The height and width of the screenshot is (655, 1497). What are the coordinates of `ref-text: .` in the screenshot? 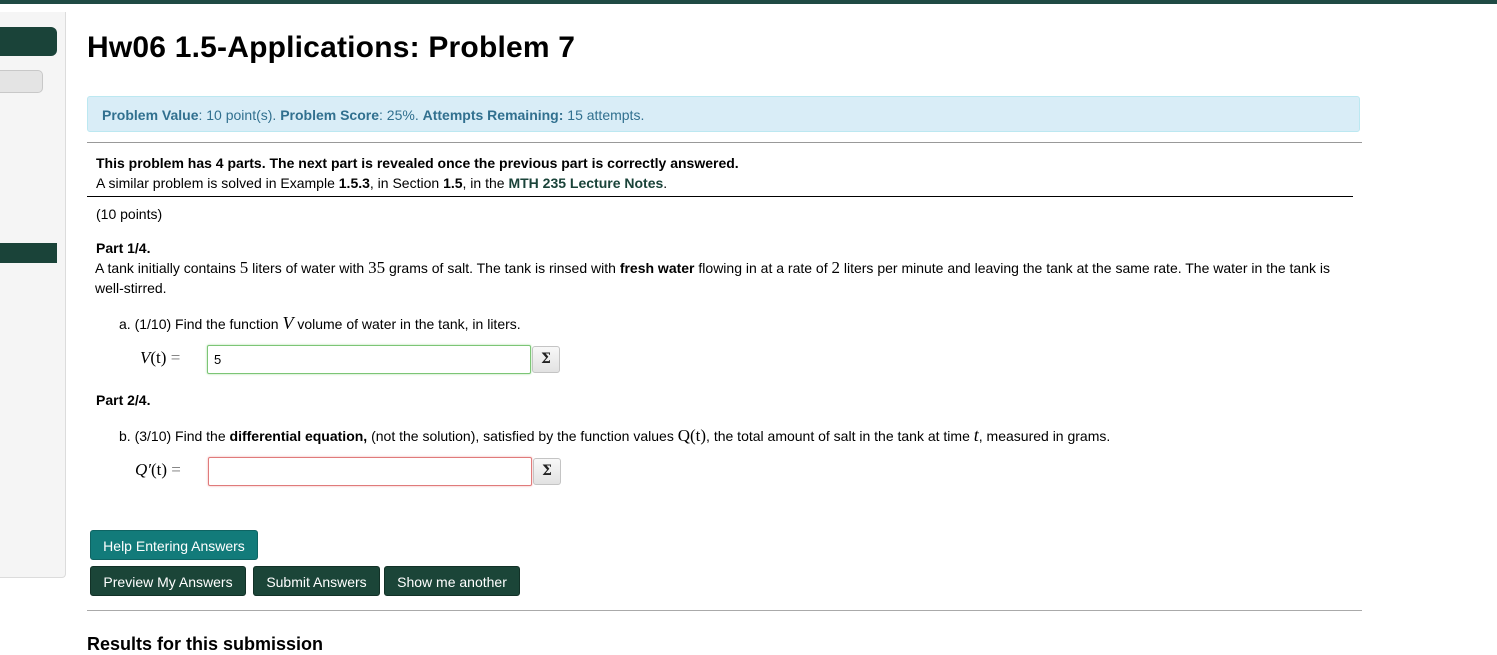 It's located at (665, 183).